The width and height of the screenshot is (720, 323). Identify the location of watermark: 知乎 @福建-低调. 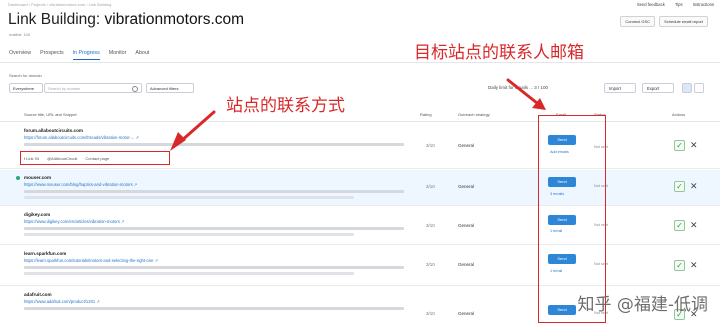
(642, 305).